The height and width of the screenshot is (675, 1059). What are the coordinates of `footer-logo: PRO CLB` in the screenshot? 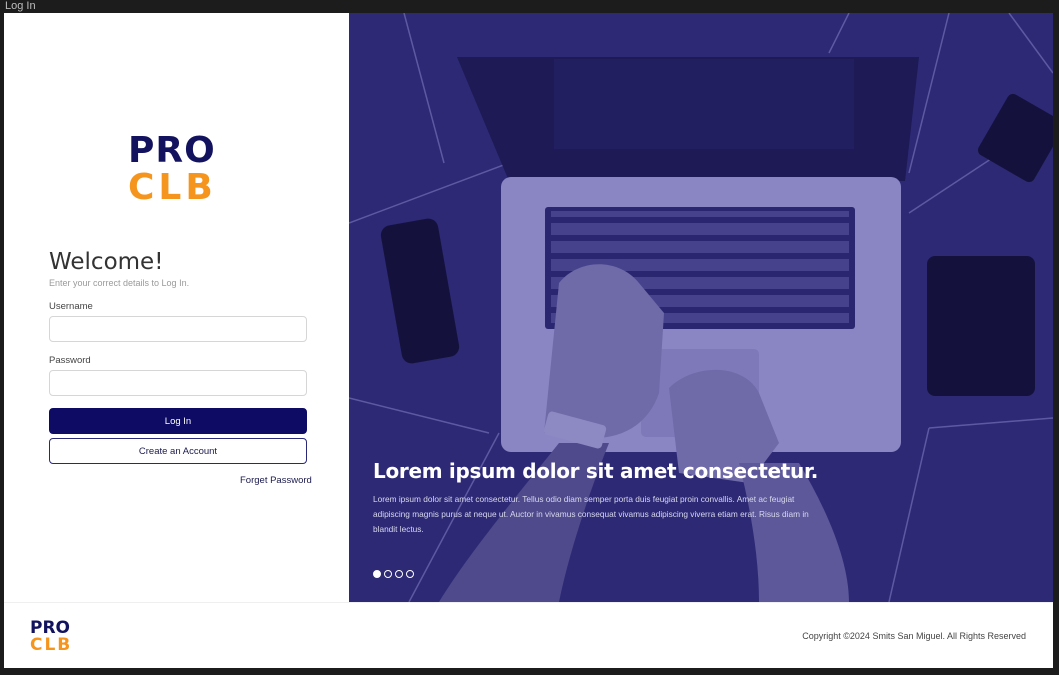 It's located at (51, 637).